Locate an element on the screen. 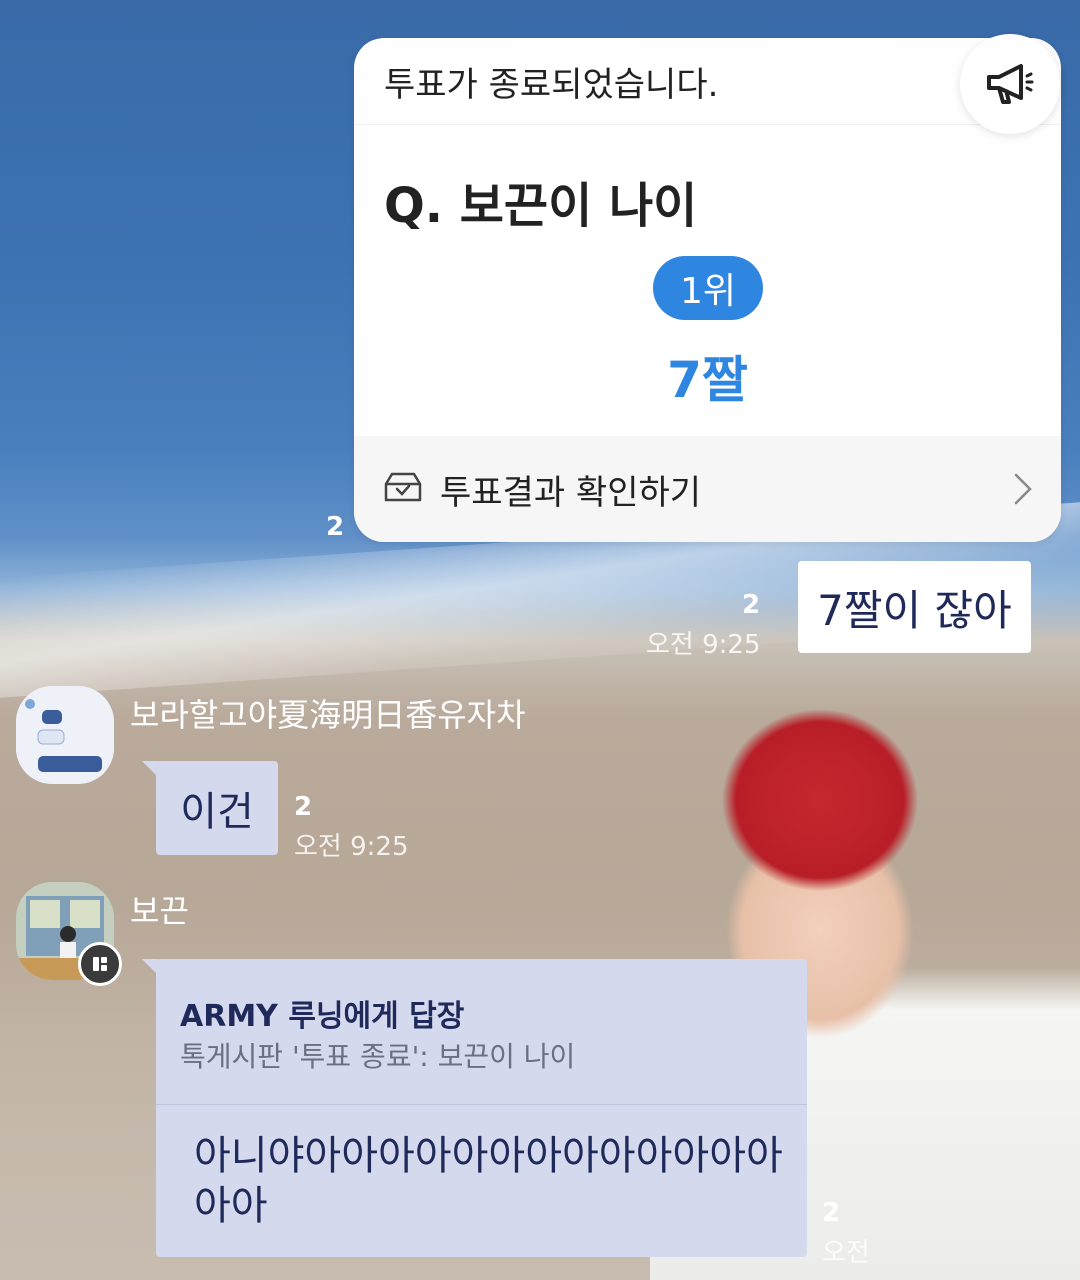  message-time: 오전 is located at coordinates (846, 1253).